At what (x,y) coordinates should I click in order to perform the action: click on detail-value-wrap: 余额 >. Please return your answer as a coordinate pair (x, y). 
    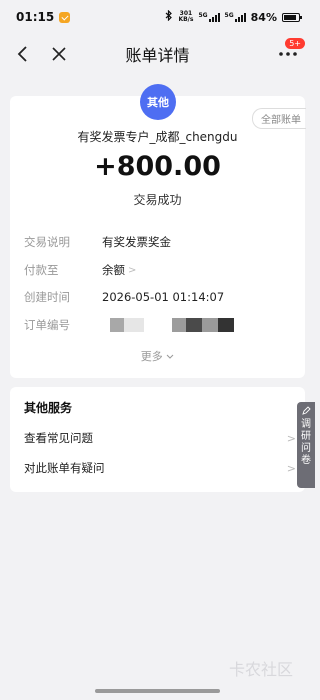
    Looking at the image, I should click on (119, 270).